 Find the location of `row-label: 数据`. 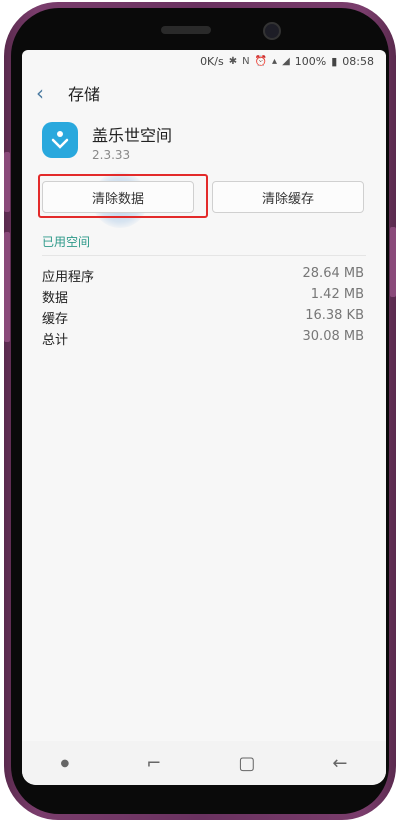

row-label: 数据 is located at coordinates (55, 298).